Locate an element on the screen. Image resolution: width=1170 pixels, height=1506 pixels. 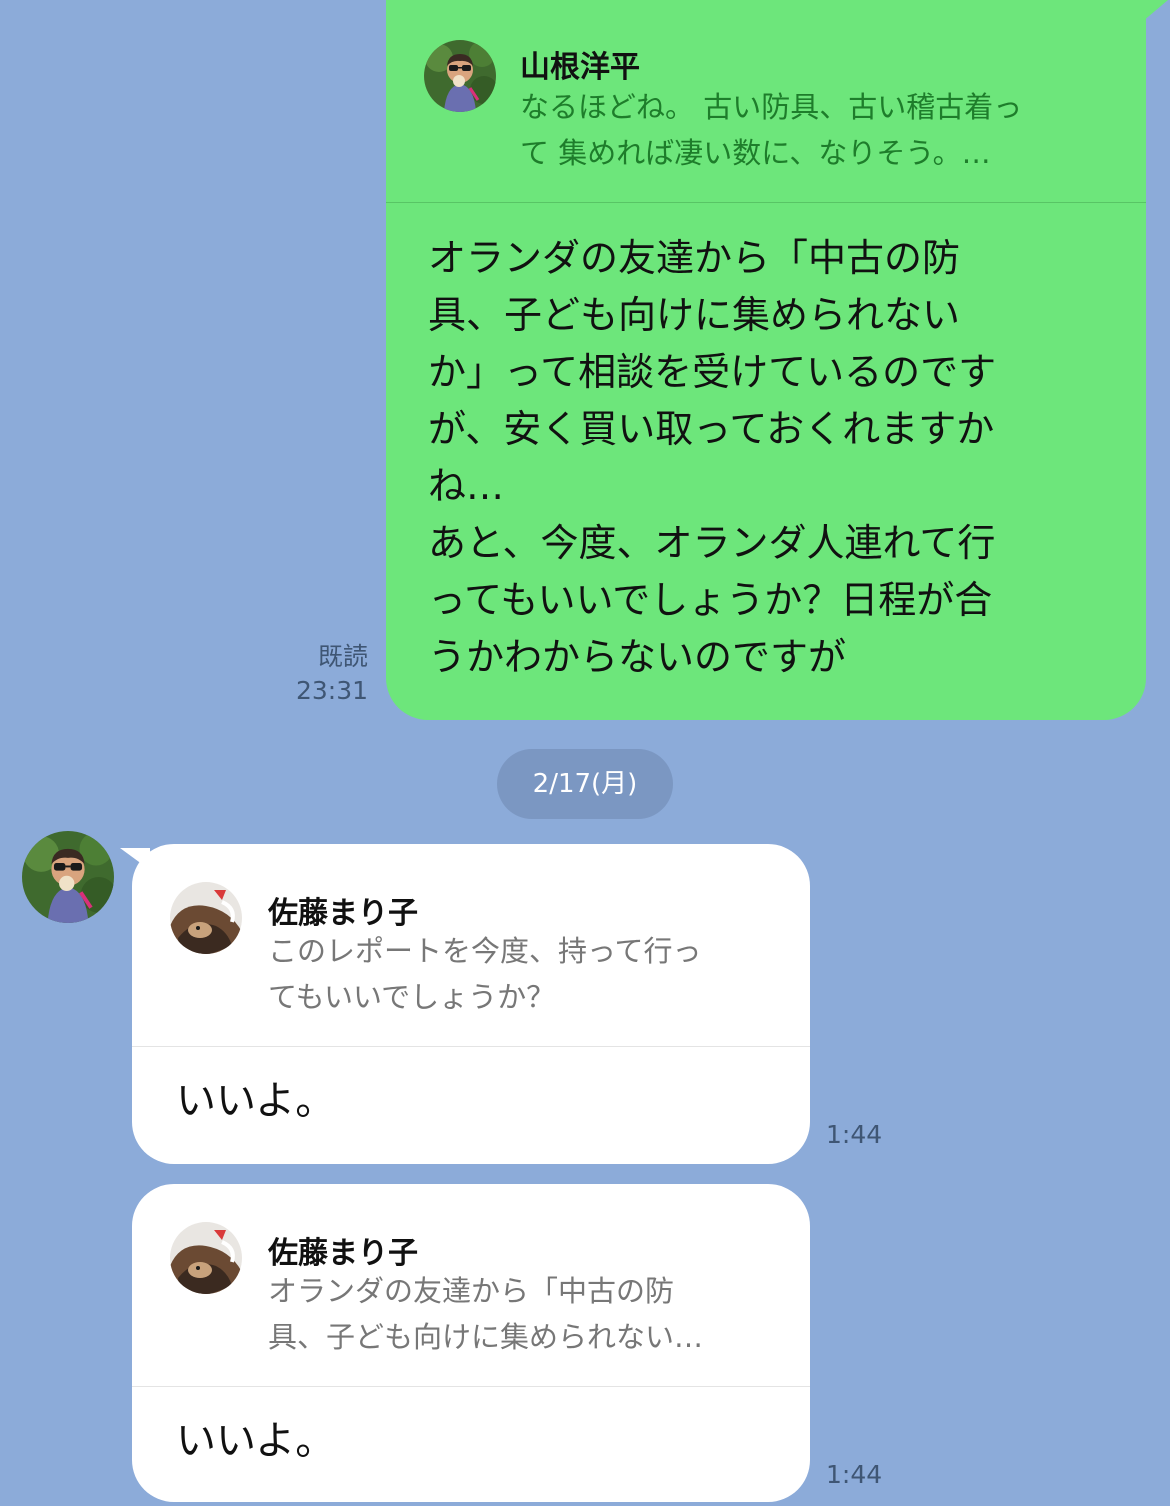
message-time: 23:31 is located at coordinates (331, 690).